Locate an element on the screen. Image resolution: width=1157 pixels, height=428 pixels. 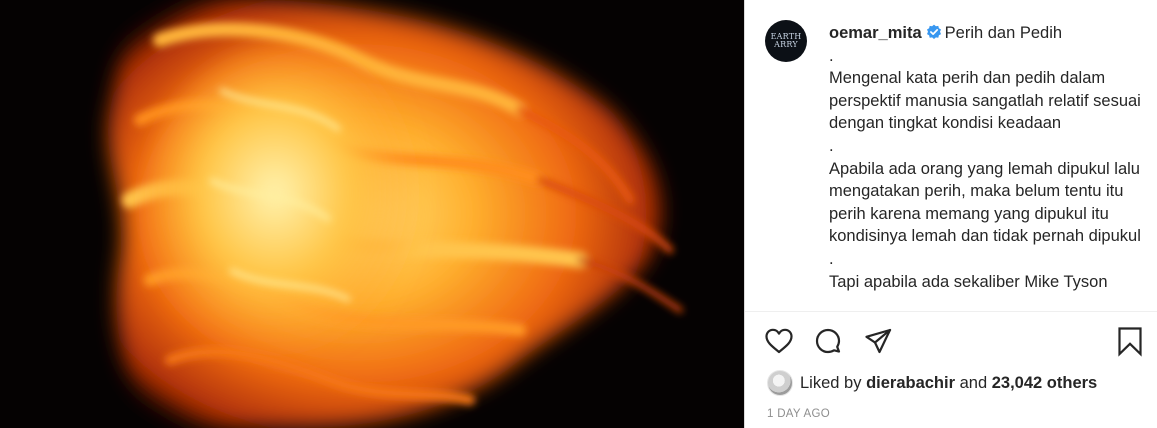
save-button is located at coordinates (1130, 341).